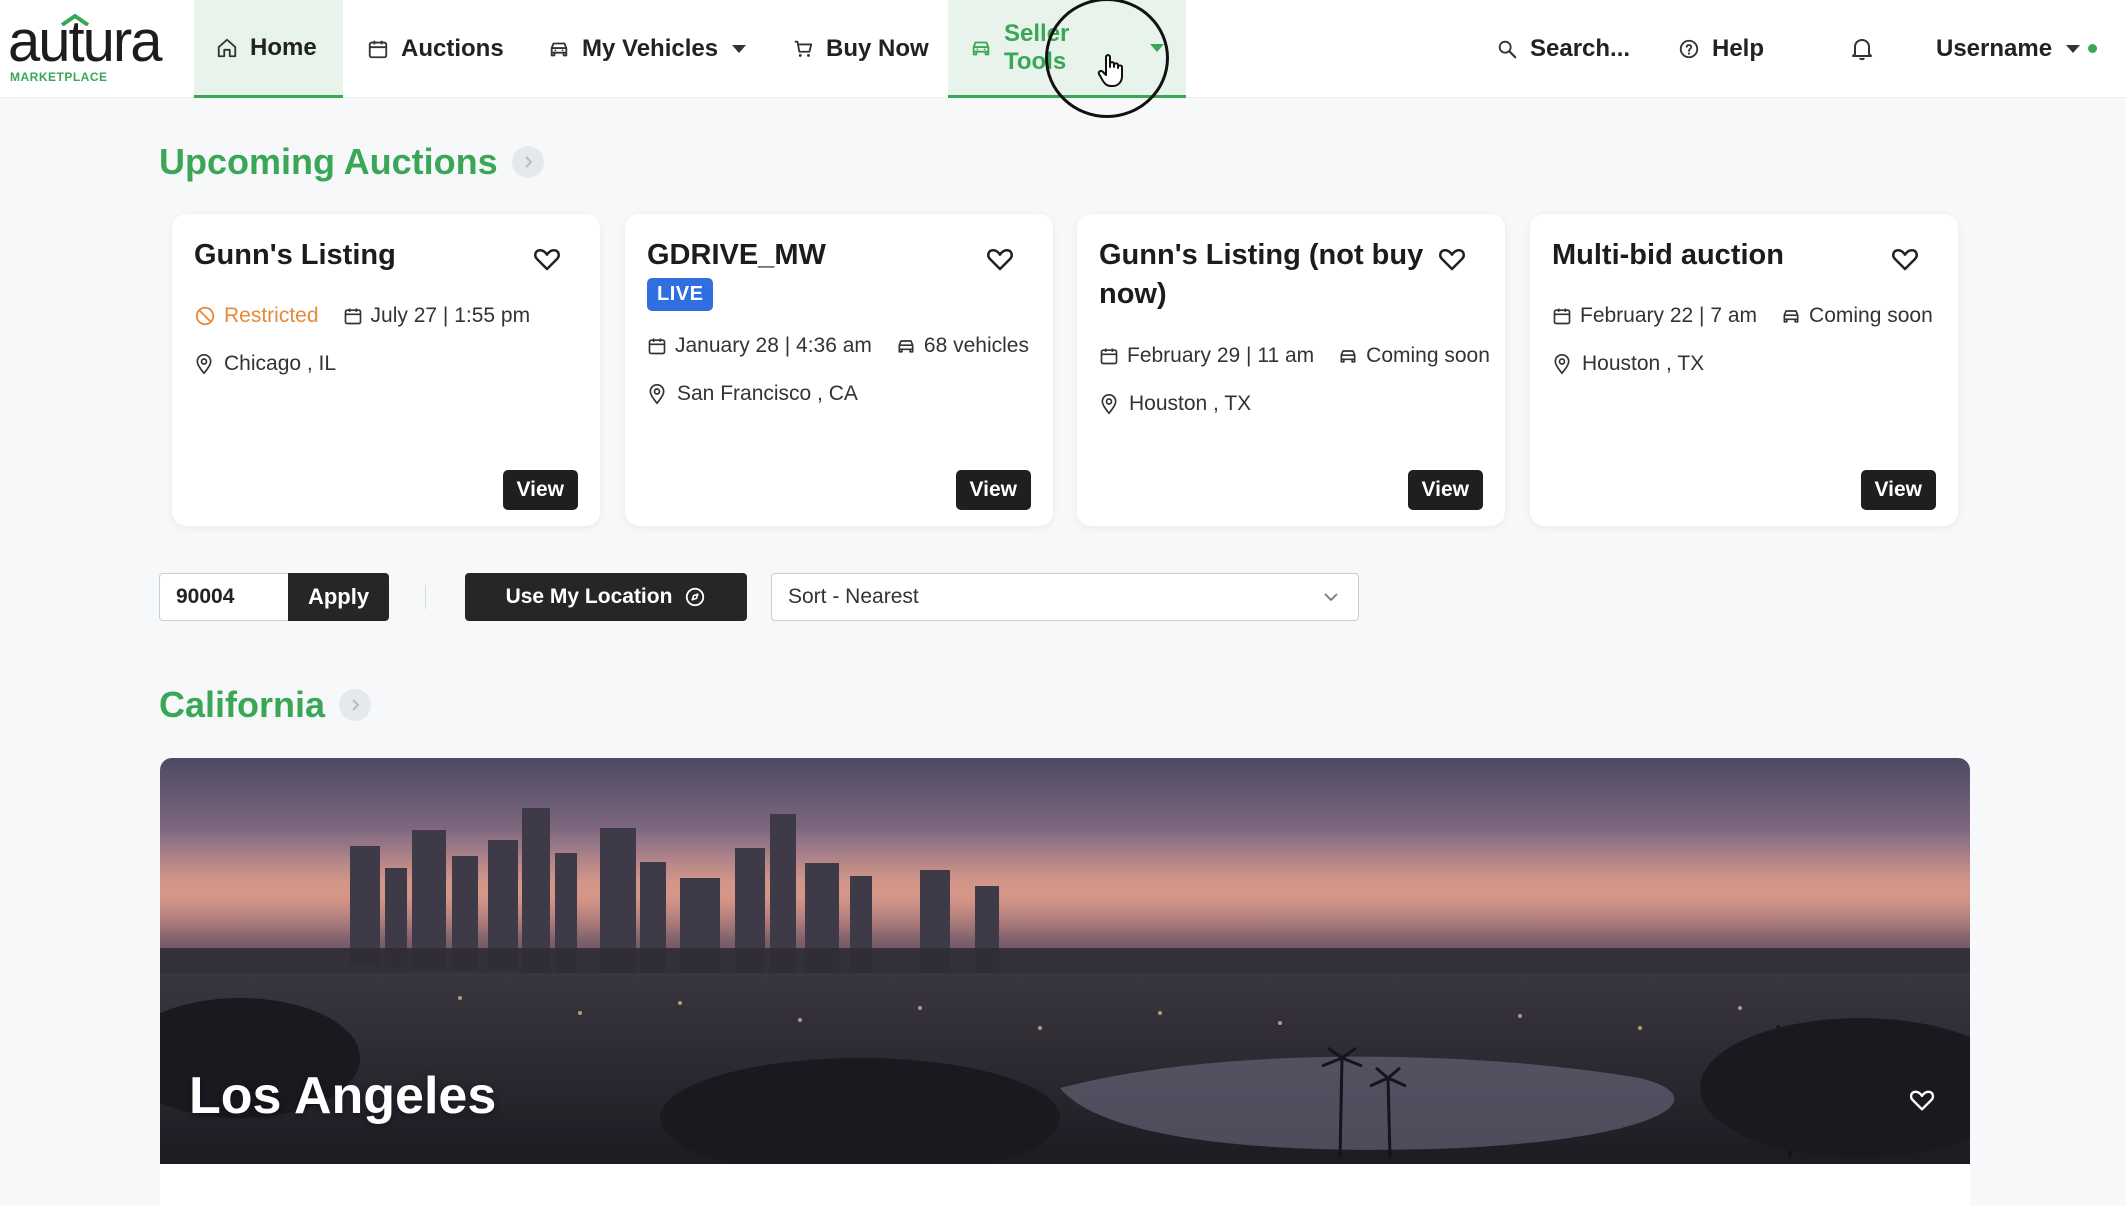 This screenshot has height=1206, width=2126. Describe the element at coordinates (2092, 48) in the screenshot. I see `online-status-dot` at that location.